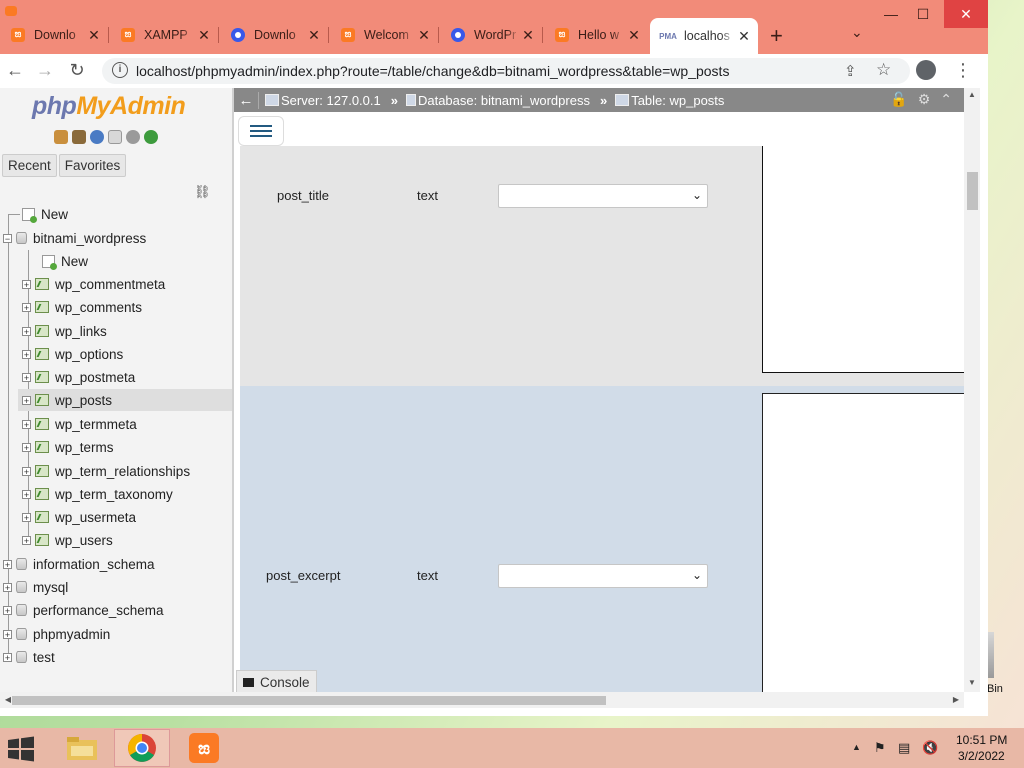 This screenshot has width=1024, height=768. Describe the element at coordinates (309, 700) in the screenshot. I see `horizontal-scroll-thumb` at that location.